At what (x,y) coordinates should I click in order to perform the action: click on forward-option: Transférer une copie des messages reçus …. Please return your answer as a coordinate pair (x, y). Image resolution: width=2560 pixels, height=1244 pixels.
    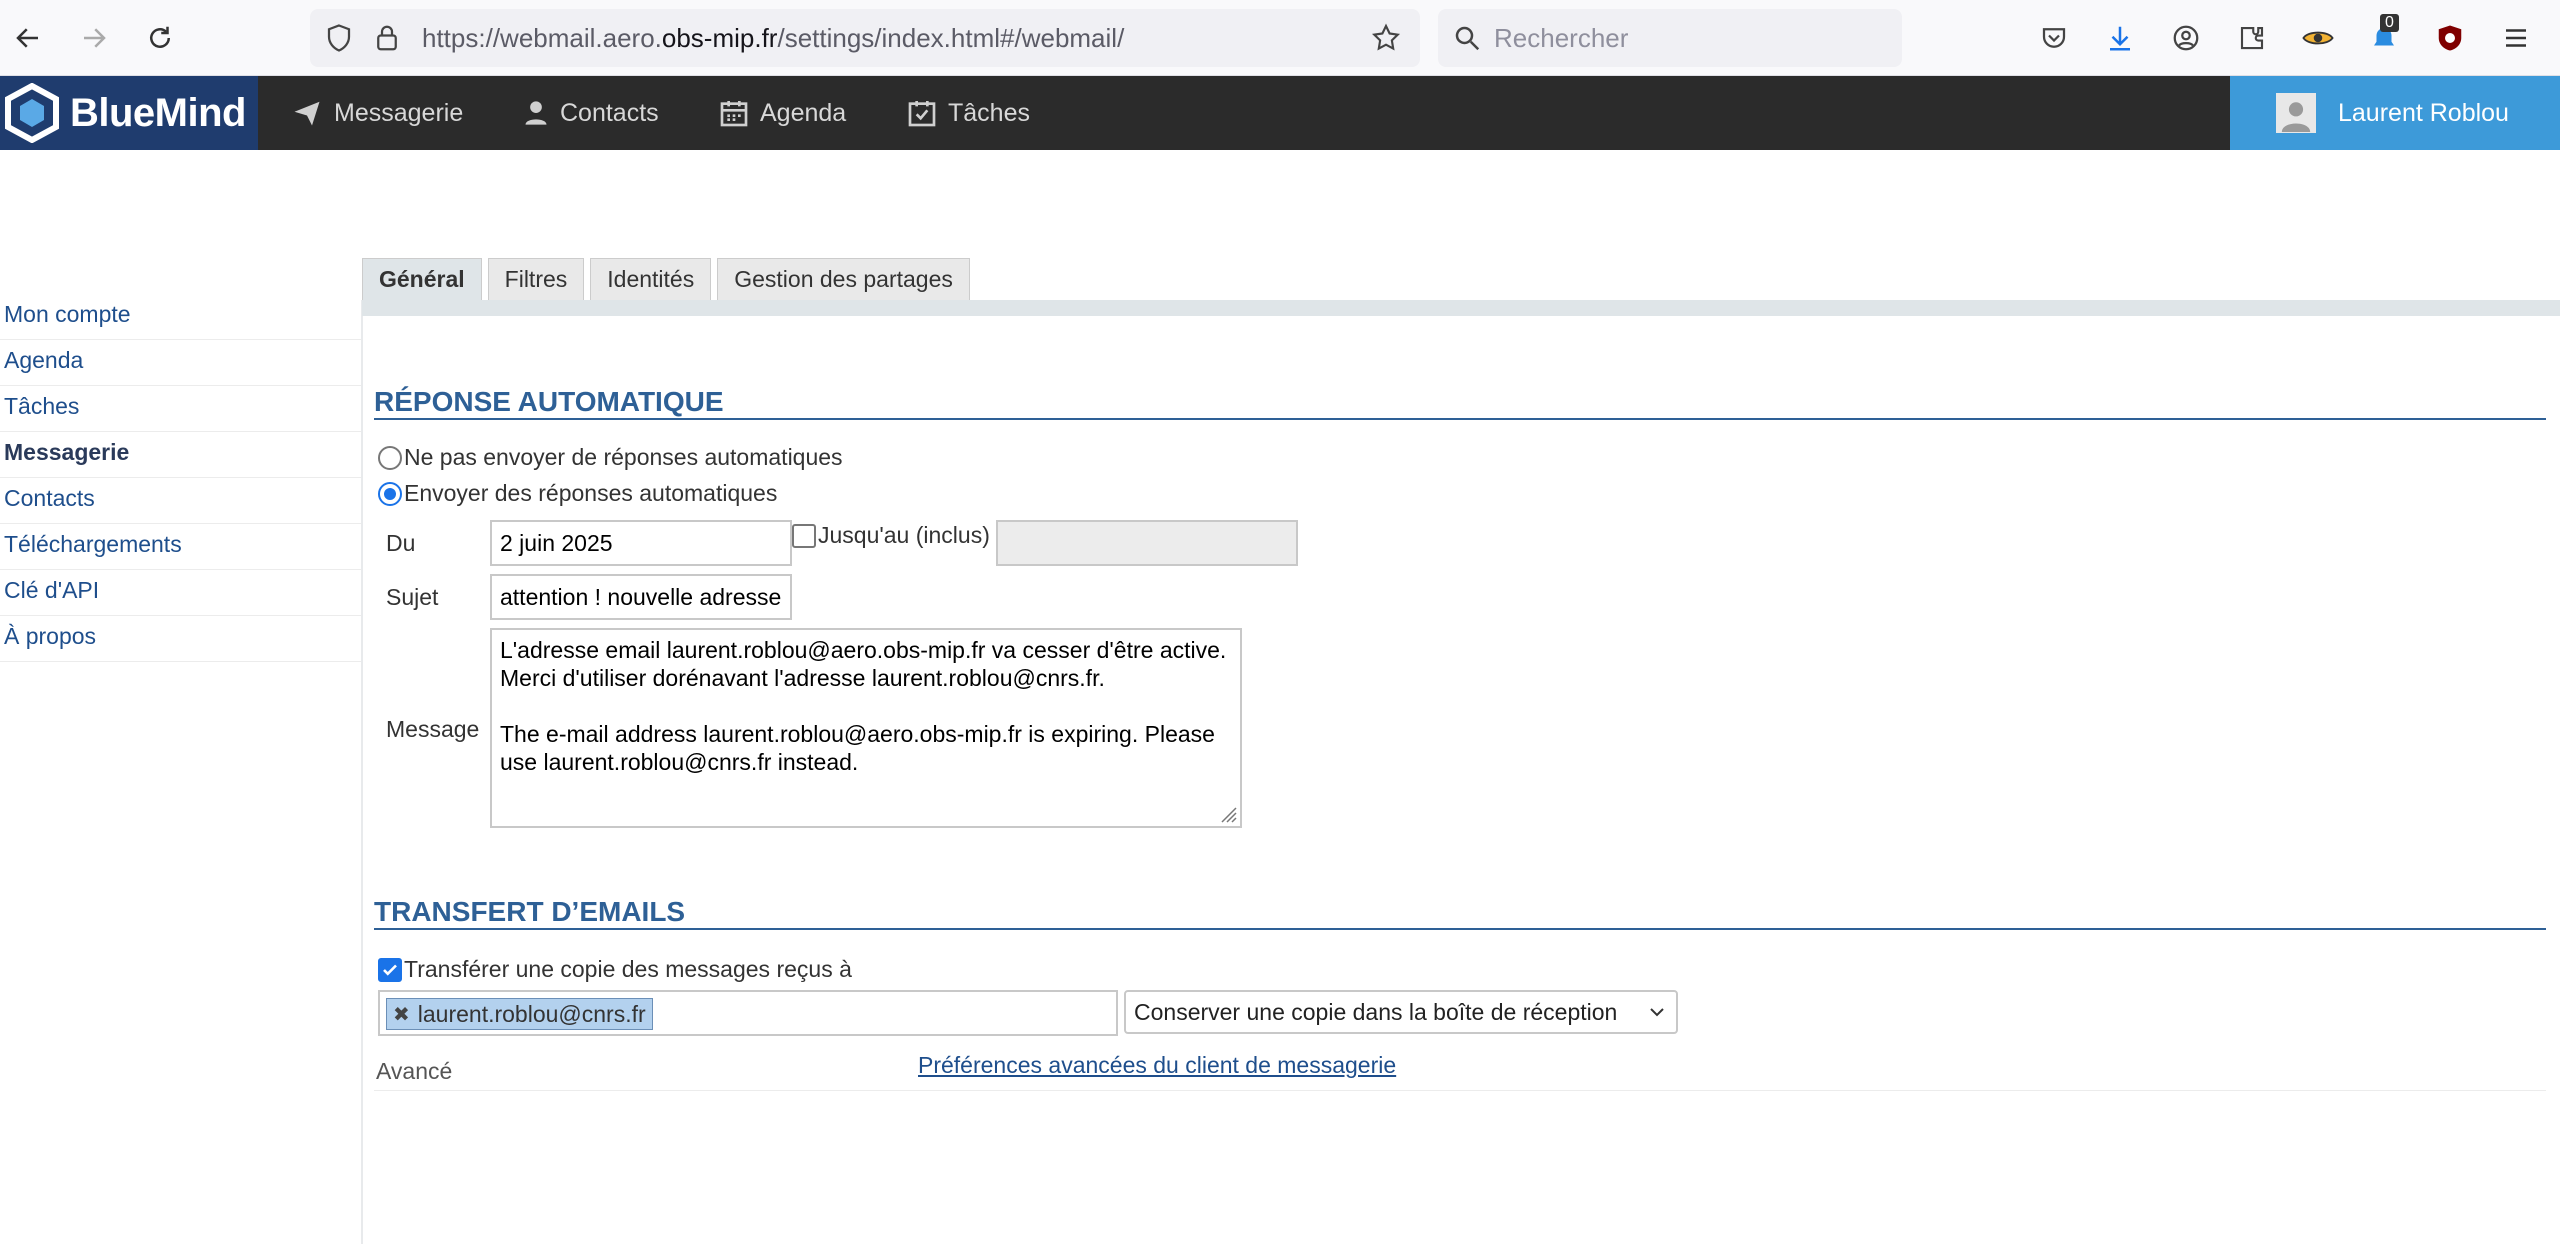
    Looking at the image, I should click on (615, 969).